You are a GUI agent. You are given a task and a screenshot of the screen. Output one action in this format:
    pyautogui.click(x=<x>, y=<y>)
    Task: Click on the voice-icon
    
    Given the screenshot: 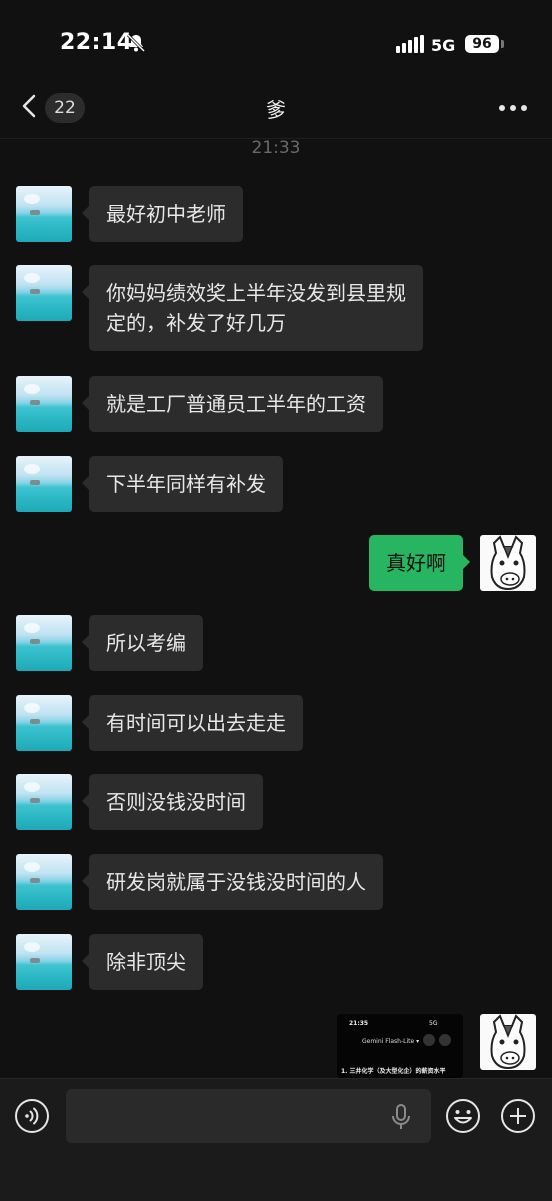 What is the action you would take?
    pyautogui.click(x=32, y=1116)
    